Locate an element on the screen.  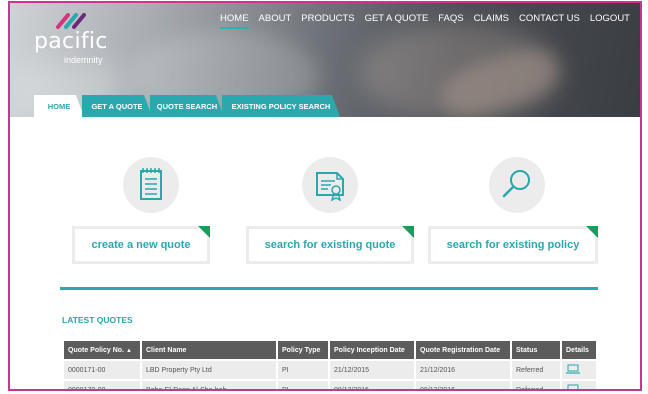
cell-quote-policy-no: 0000171-00 is located at coordinates (102, 370).